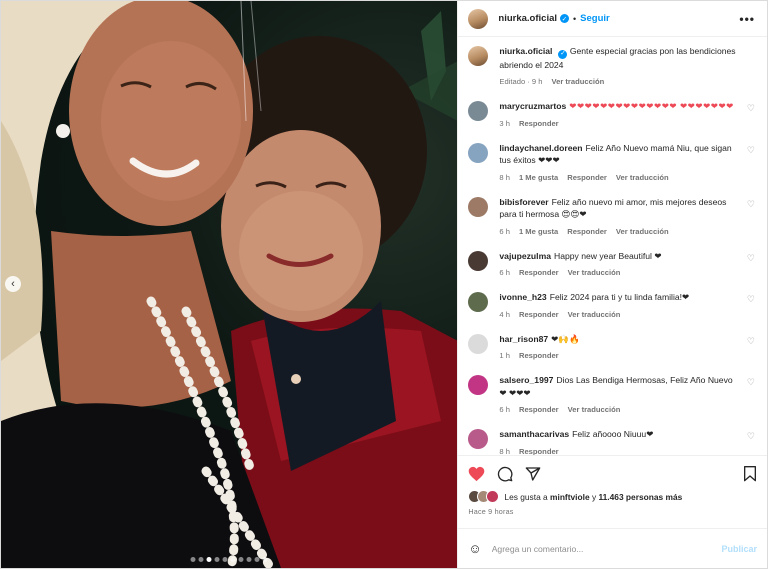 This screenshot has width=768, height=569. I want to click on comment-text: Happy new year Beautiful ❤, so click(608, 255).